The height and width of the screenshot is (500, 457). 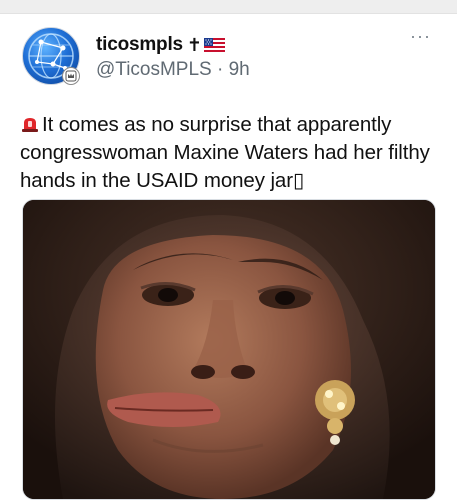 I want to click on police-siren-icon, so click(x=30, y=124).